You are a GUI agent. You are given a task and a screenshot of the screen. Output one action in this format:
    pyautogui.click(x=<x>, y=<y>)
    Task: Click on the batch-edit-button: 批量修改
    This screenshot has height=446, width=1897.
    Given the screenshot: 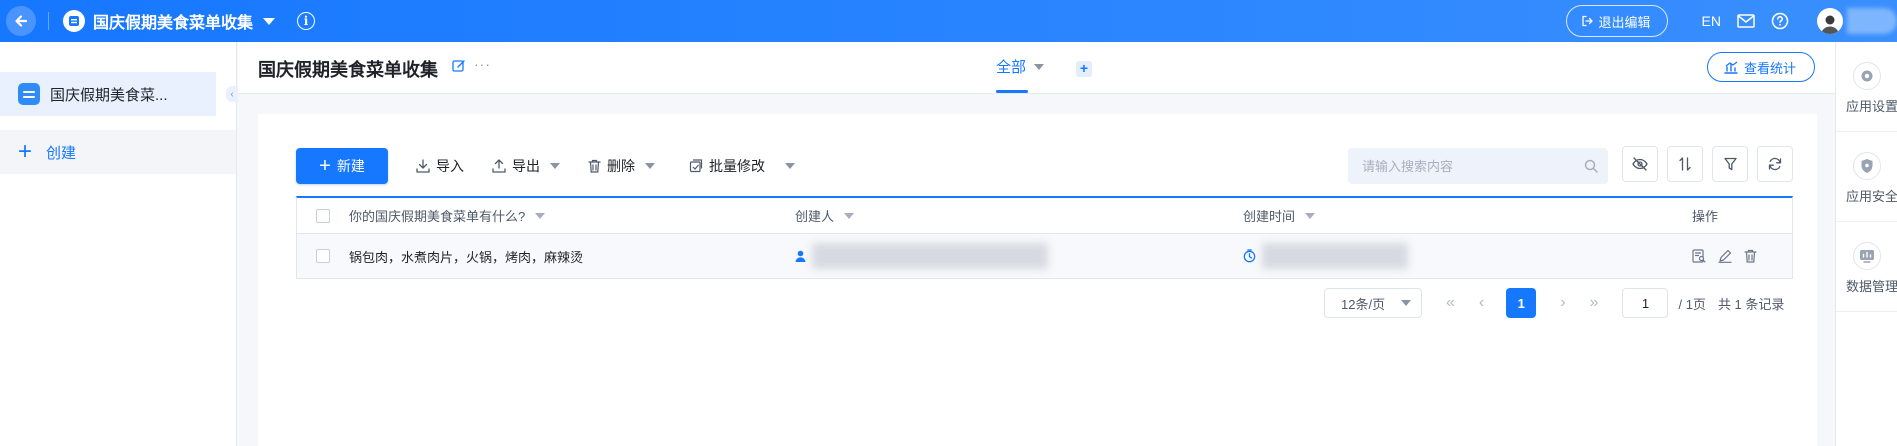 What is the action you would take?
    pyautogui.click(x=727, y=166)
    